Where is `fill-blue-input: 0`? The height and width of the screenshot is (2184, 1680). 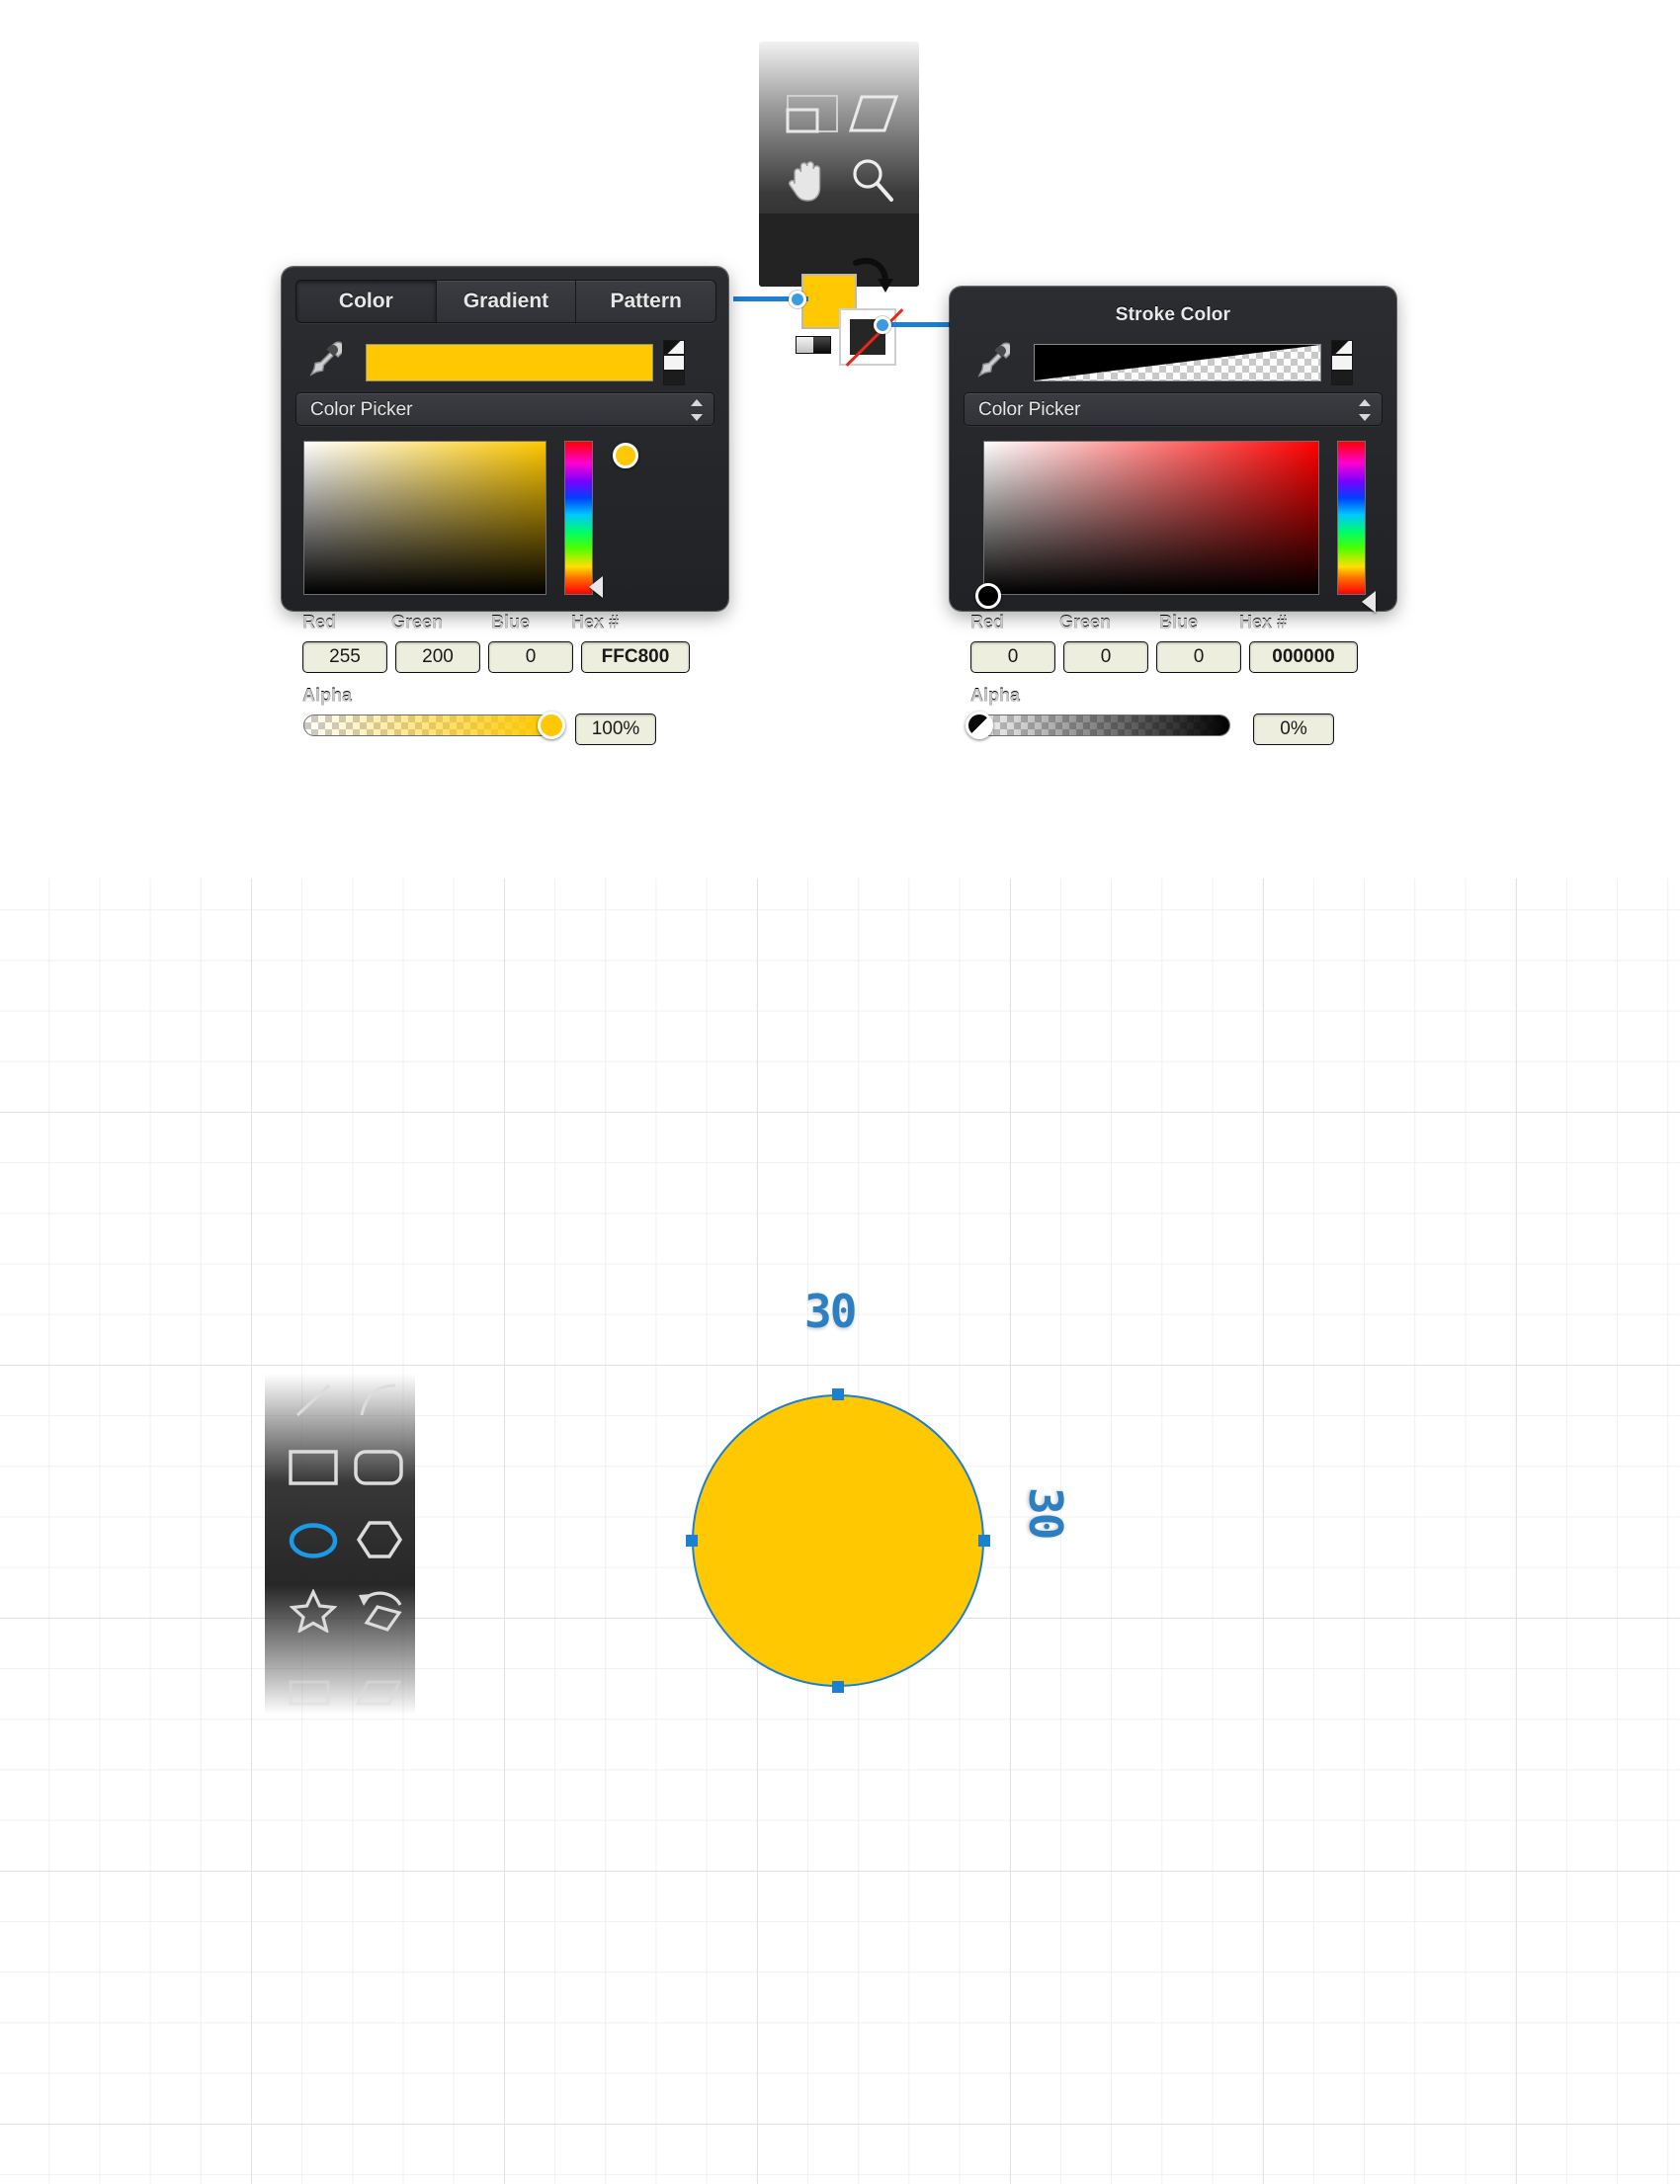
fill-blue-input: 0 is located at coordinates (530, 657).